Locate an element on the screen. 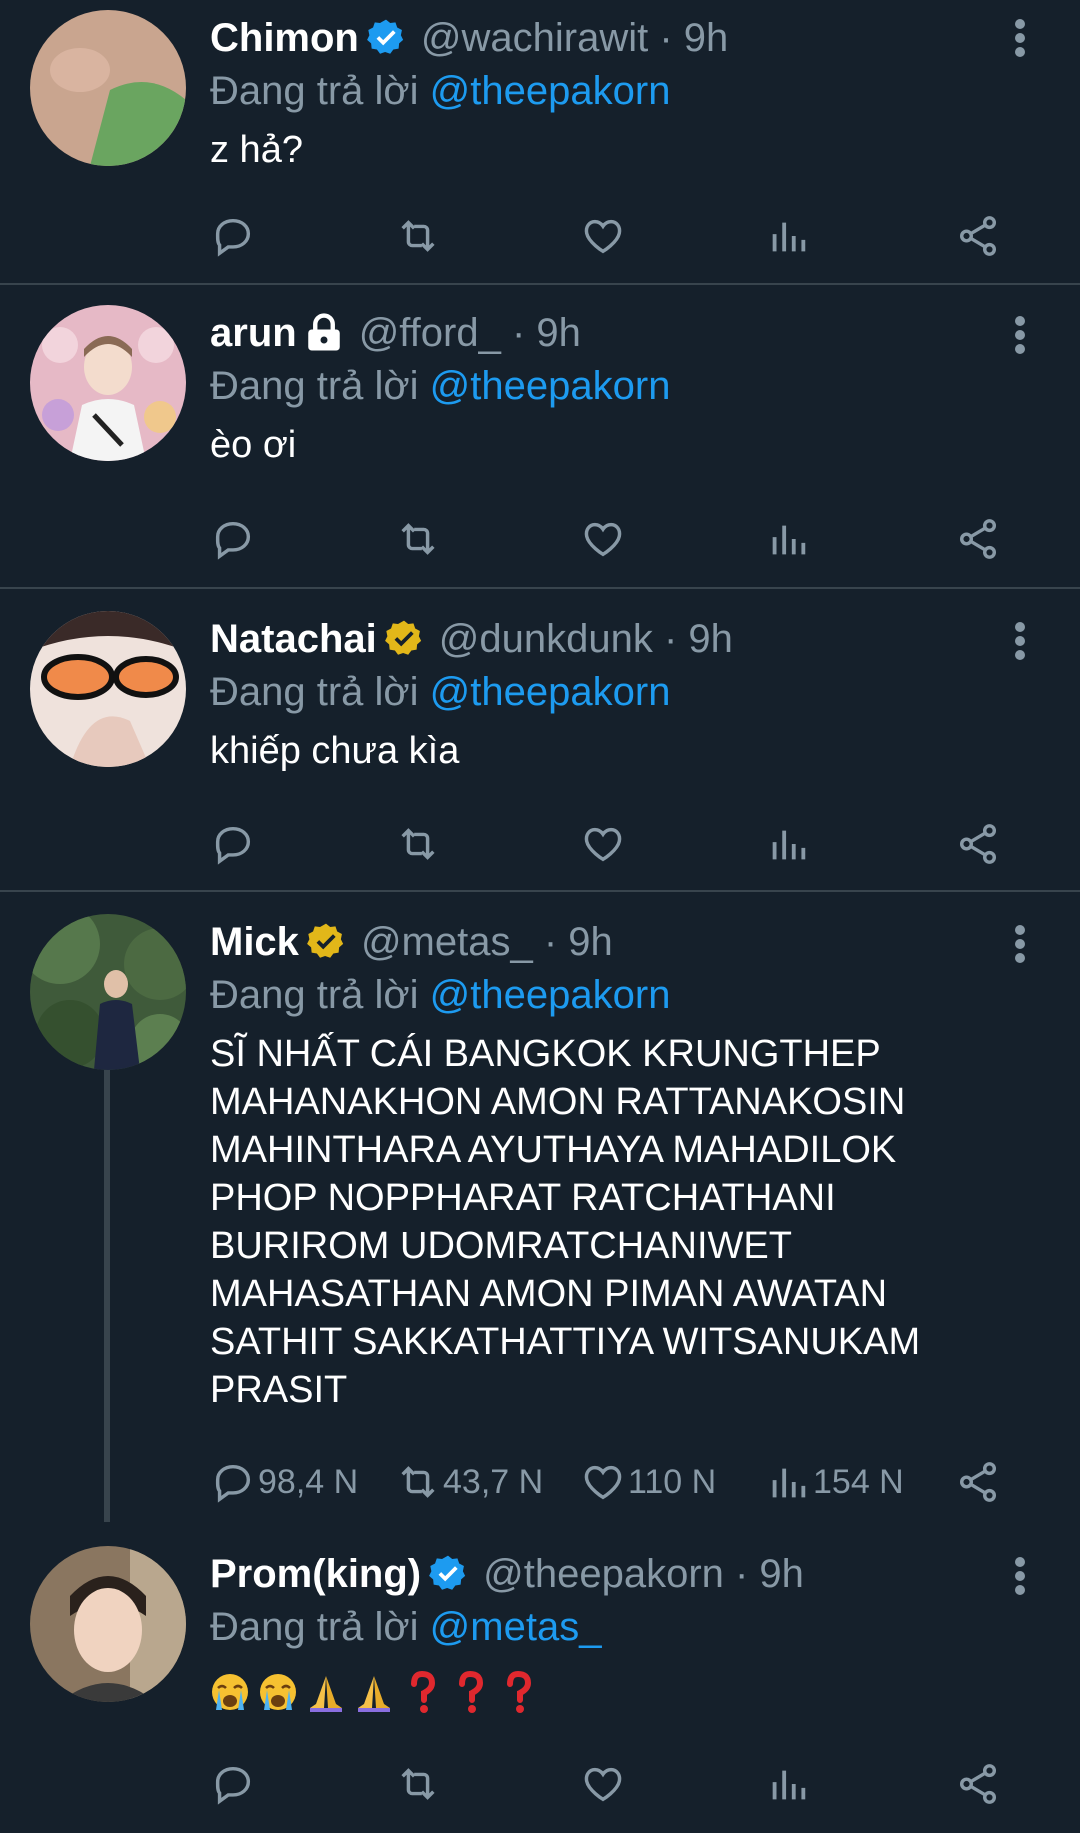 Image resolution: width=1080 pixels, height=1833 pixels. thread-line is located at coordinates (107, 1296).